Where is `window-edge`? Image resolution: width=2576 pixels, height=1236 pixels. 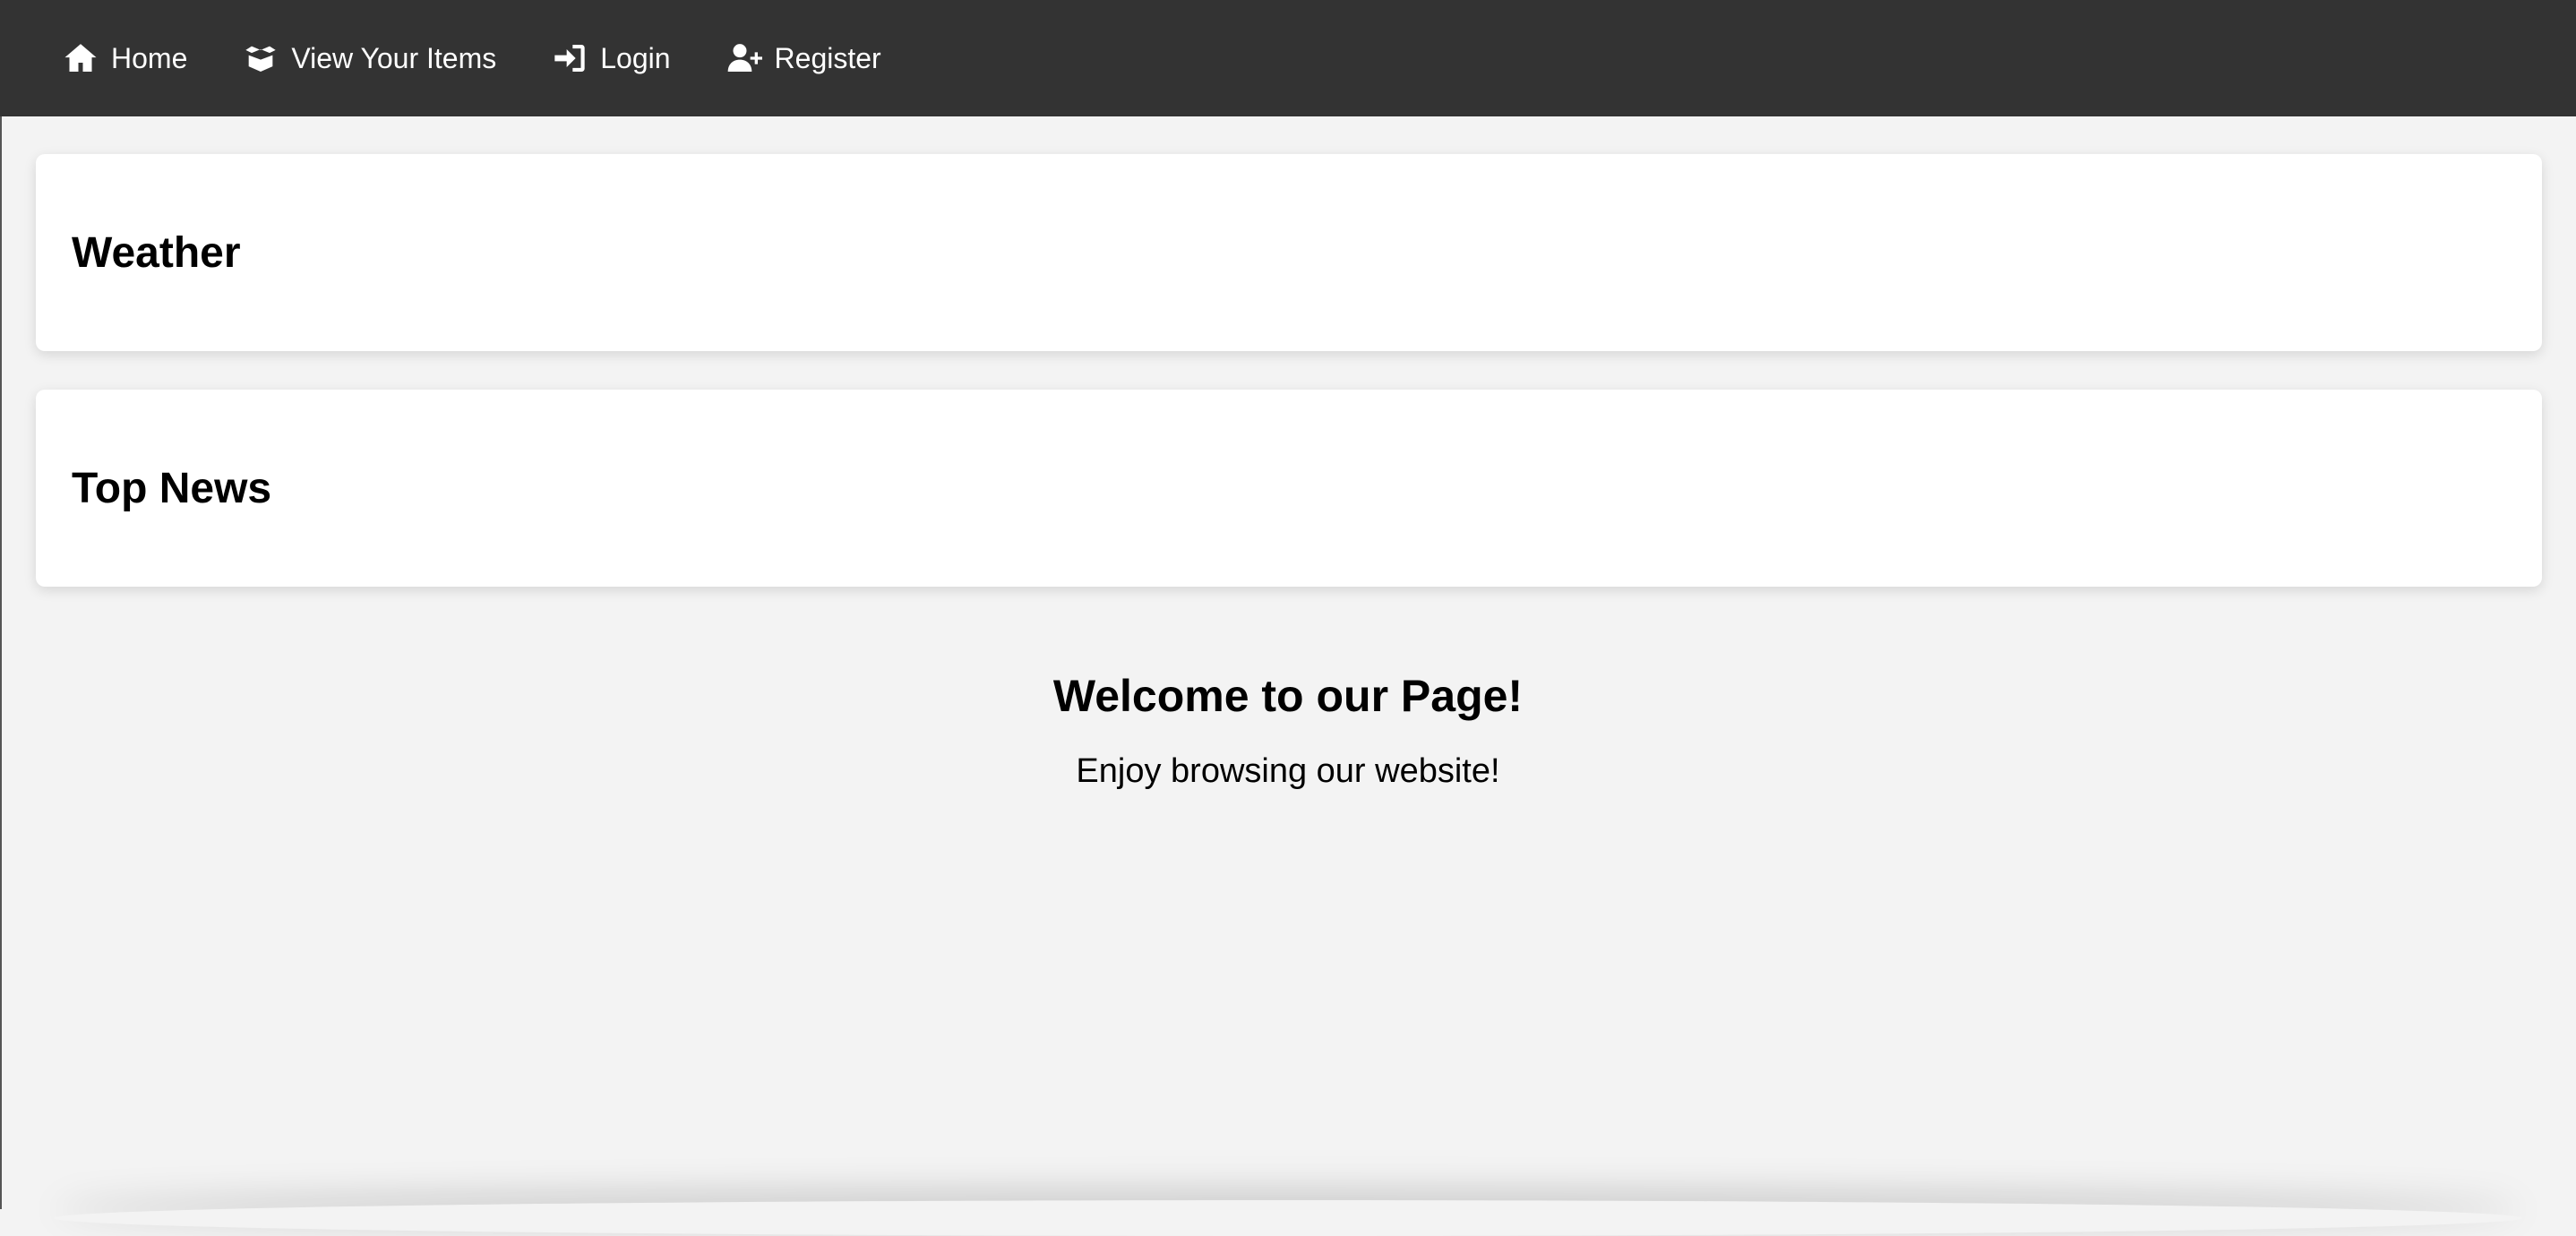
window-edge is located at coordinates (1, 604).